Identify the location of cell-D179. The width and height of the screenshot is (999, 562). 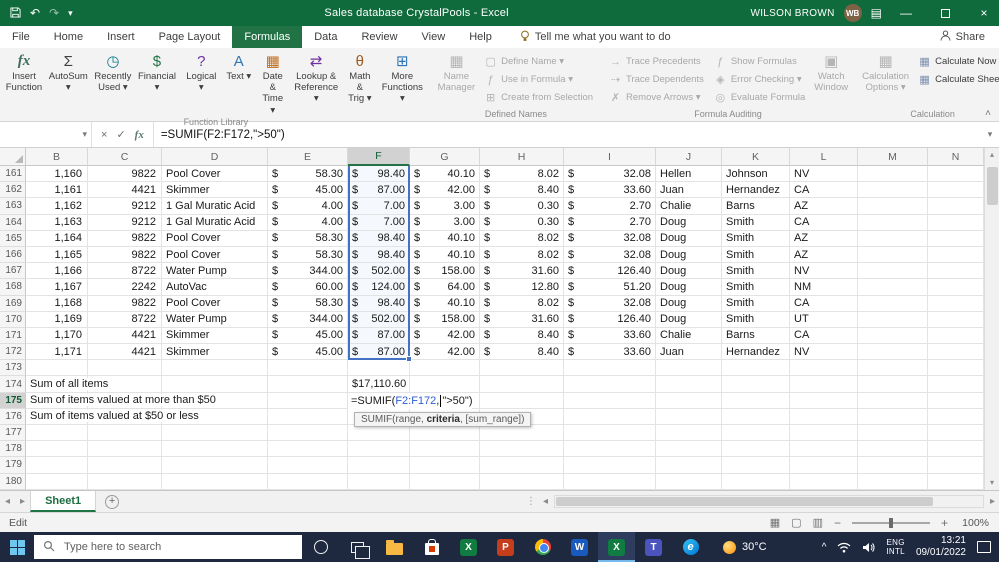
(215, 465).